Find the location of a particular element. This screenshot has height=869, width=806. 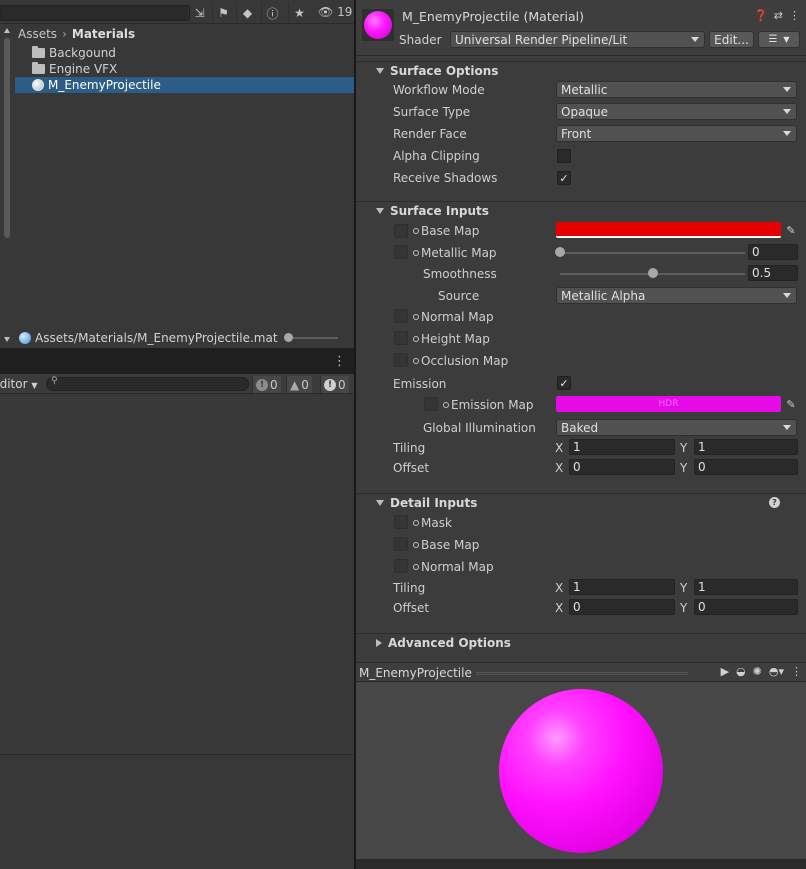

alpha-clipping-checkbox is located at coordinates (564, 156).